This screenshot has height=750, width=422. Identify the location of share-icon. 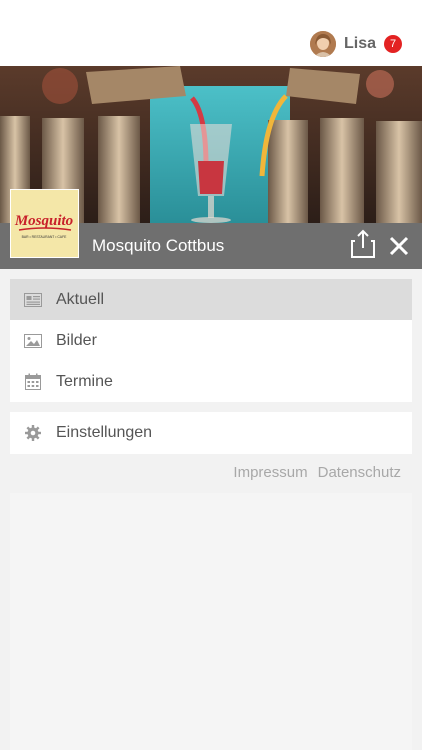
(363, 243).